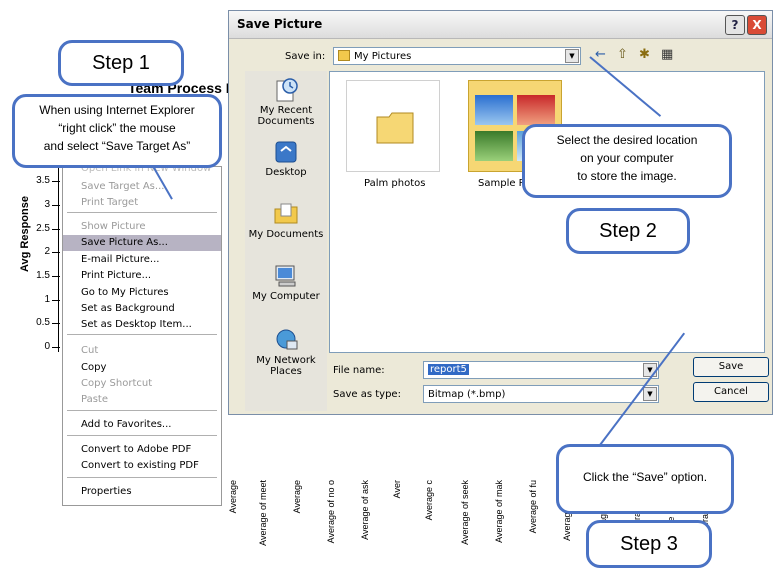 Image resolution: width=775 pixels, height=581 pixels. I want to click on step1-note-line: When using Internet Explorer, so click(117, 110).